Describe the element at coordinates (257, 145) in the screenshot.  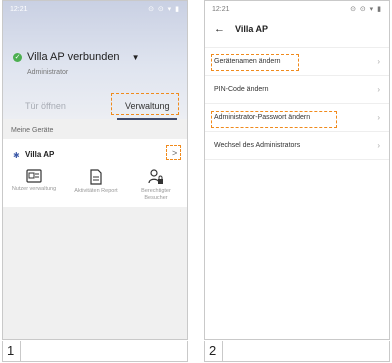
I see `menu-item-label: Wechsel des Administrators` at that location.